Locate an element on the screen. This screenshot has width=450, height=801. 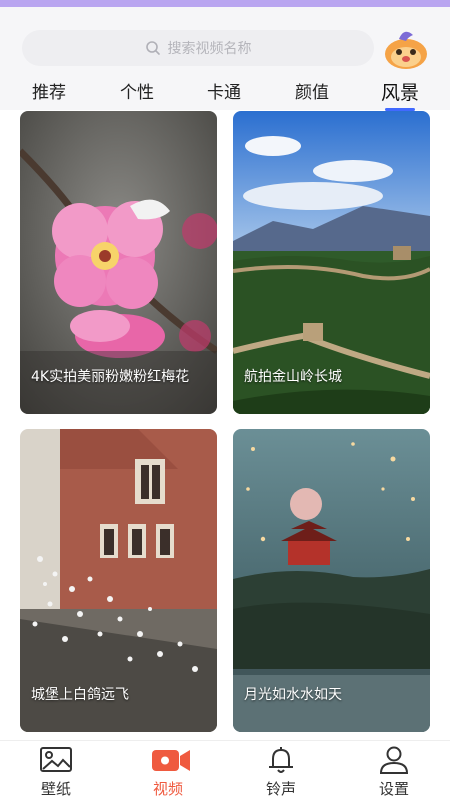
user-icon is located at coordinates (394, 760).